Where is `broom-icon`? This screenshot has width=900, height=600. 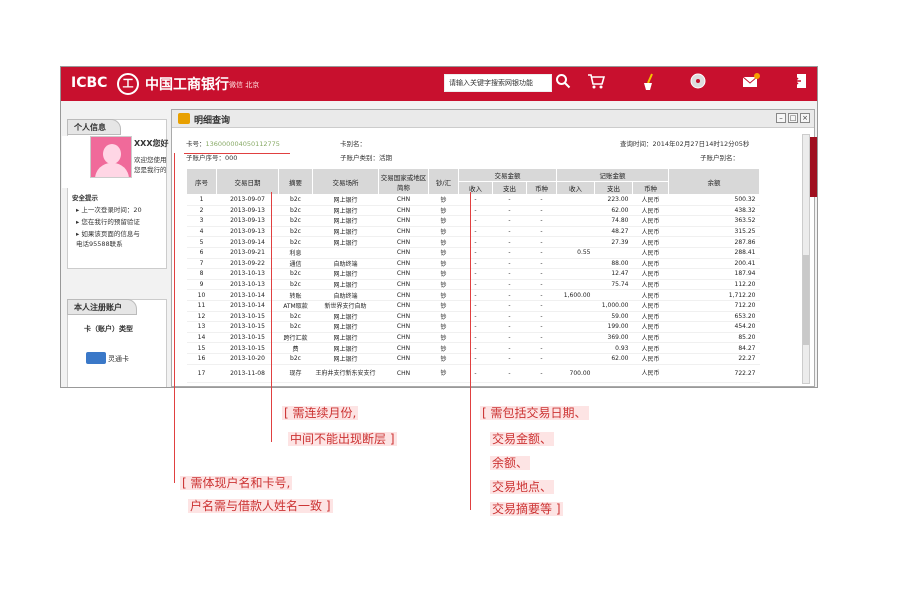 broom-icon is located at coordinates (649, 83).